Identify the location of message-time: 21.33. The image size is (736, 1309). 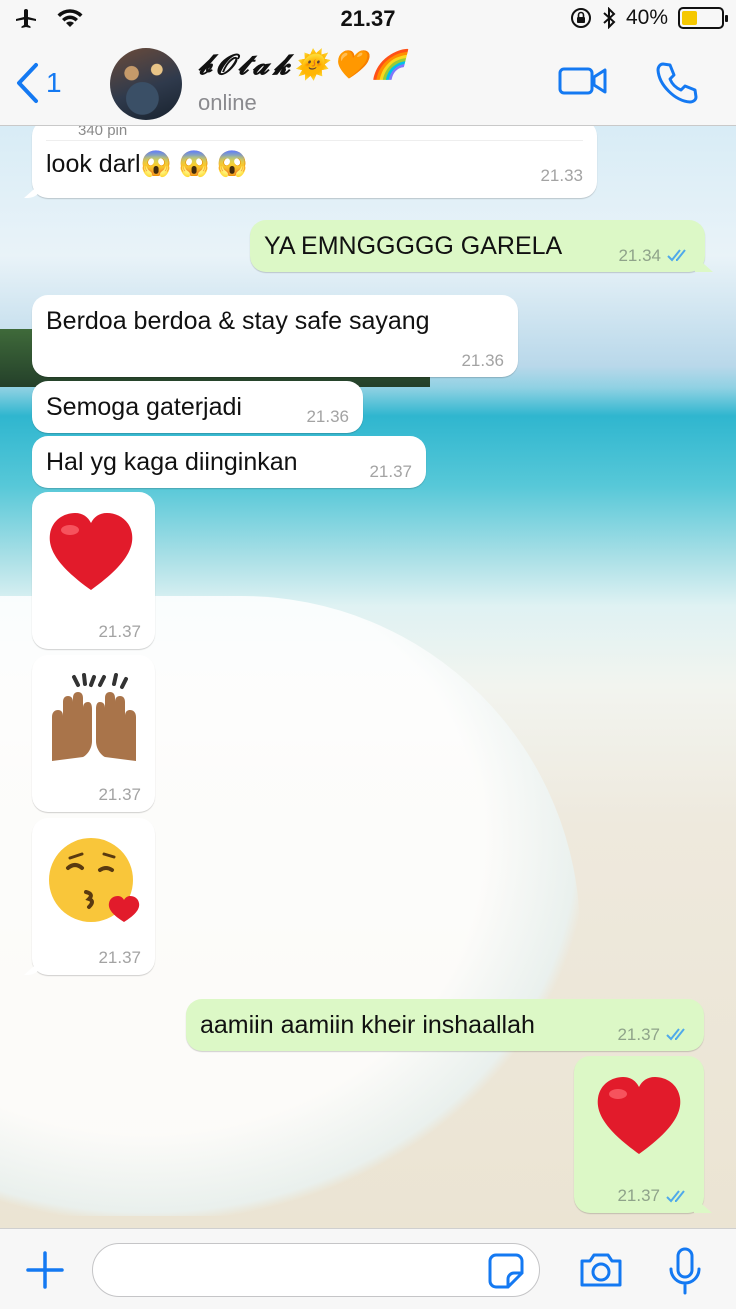
(561, 175).